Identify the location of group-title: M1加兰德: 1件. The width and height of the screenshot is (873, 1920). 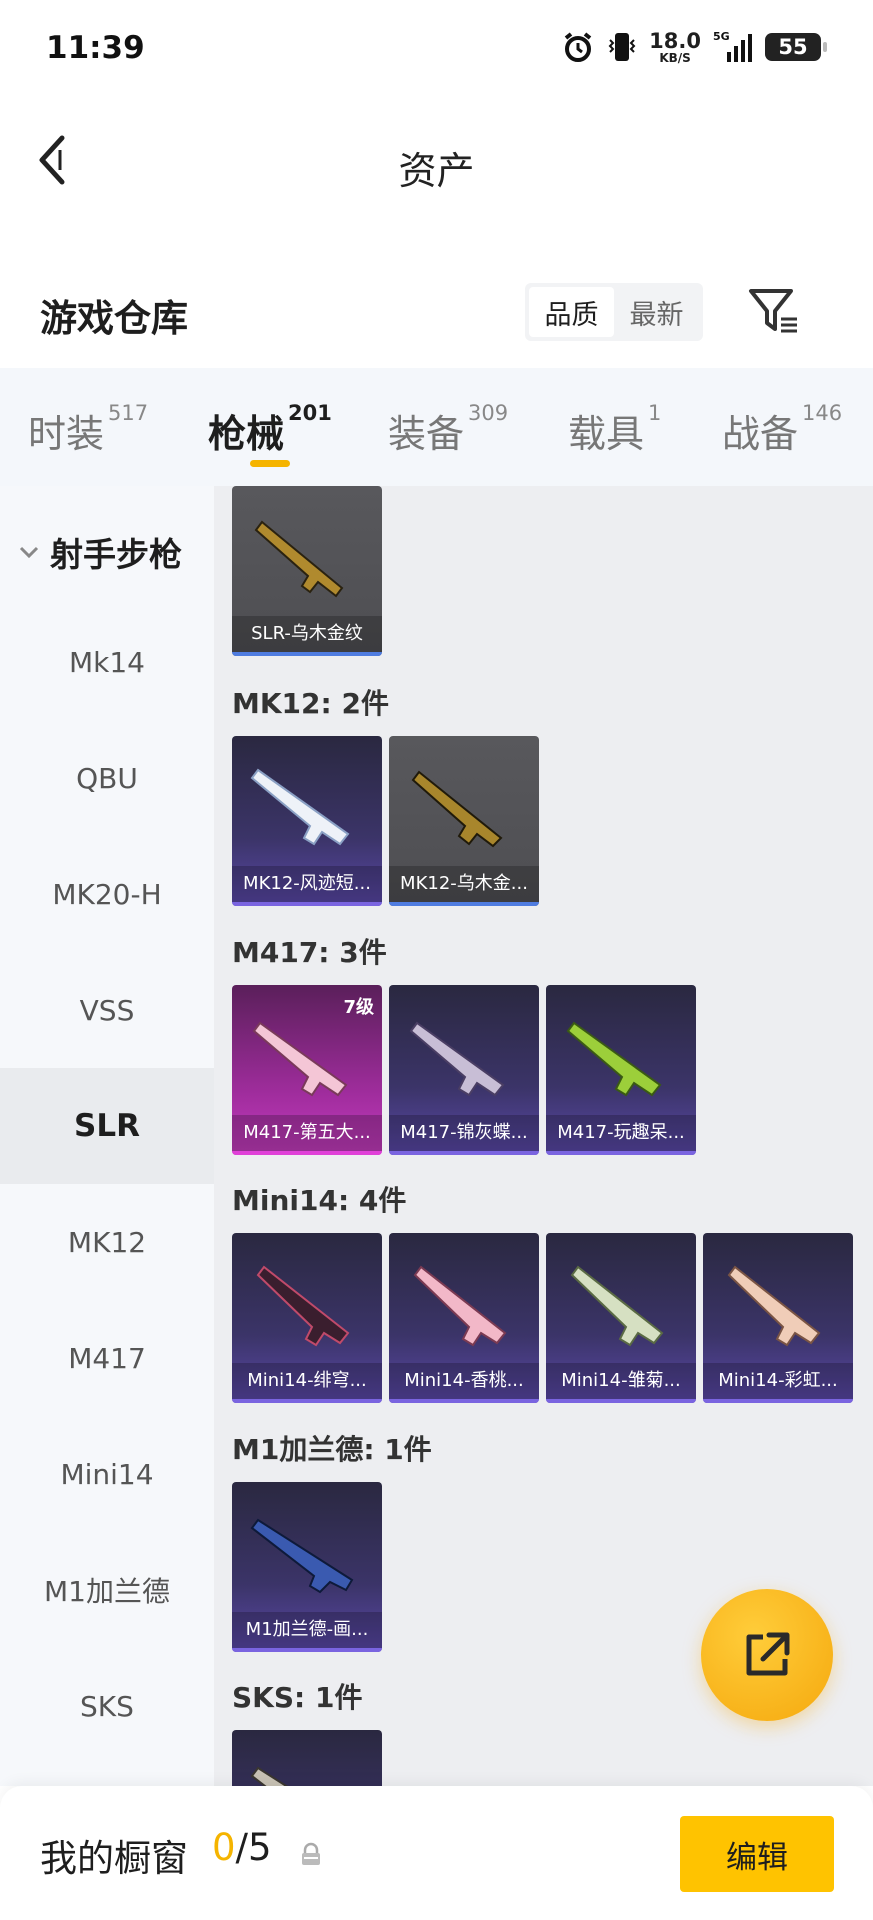
(332, 1449).